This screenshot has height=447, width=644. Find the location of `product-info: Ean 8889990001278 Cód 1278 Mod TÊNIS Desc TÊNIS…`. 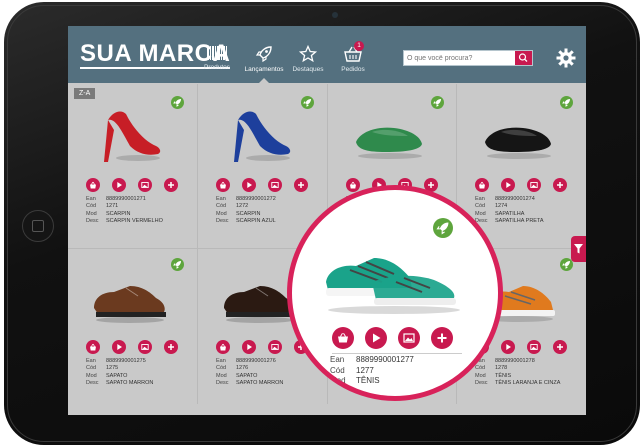

product-info: Ean 8889990001278 Cód 1278 Mod TÊNIS Desc TÊNIS… is located at coordinates (517, 372).